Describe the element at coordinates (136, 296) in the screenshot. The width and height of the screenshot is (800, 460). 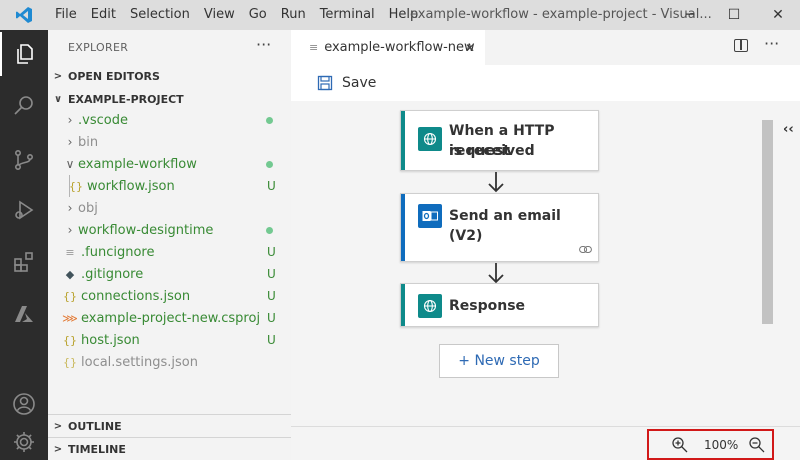
I see `tree-item-label: connections.json` at that location.